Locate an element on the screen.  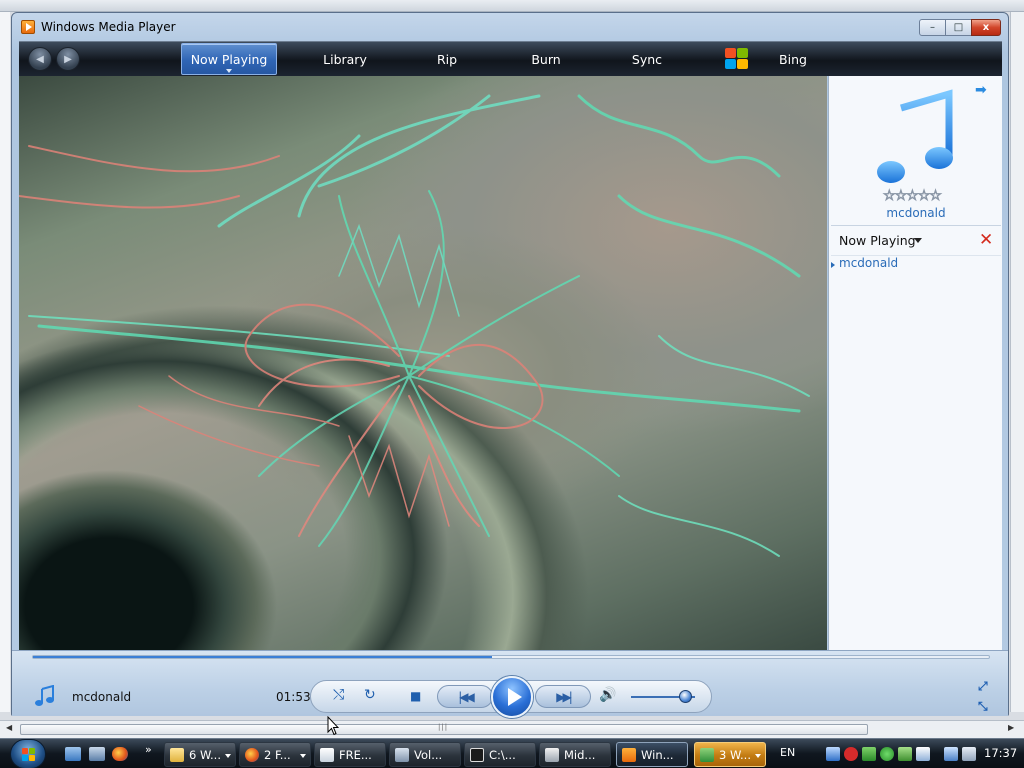
title-bar: Windows Media Player – □ x is located at coordinates (510, 27).